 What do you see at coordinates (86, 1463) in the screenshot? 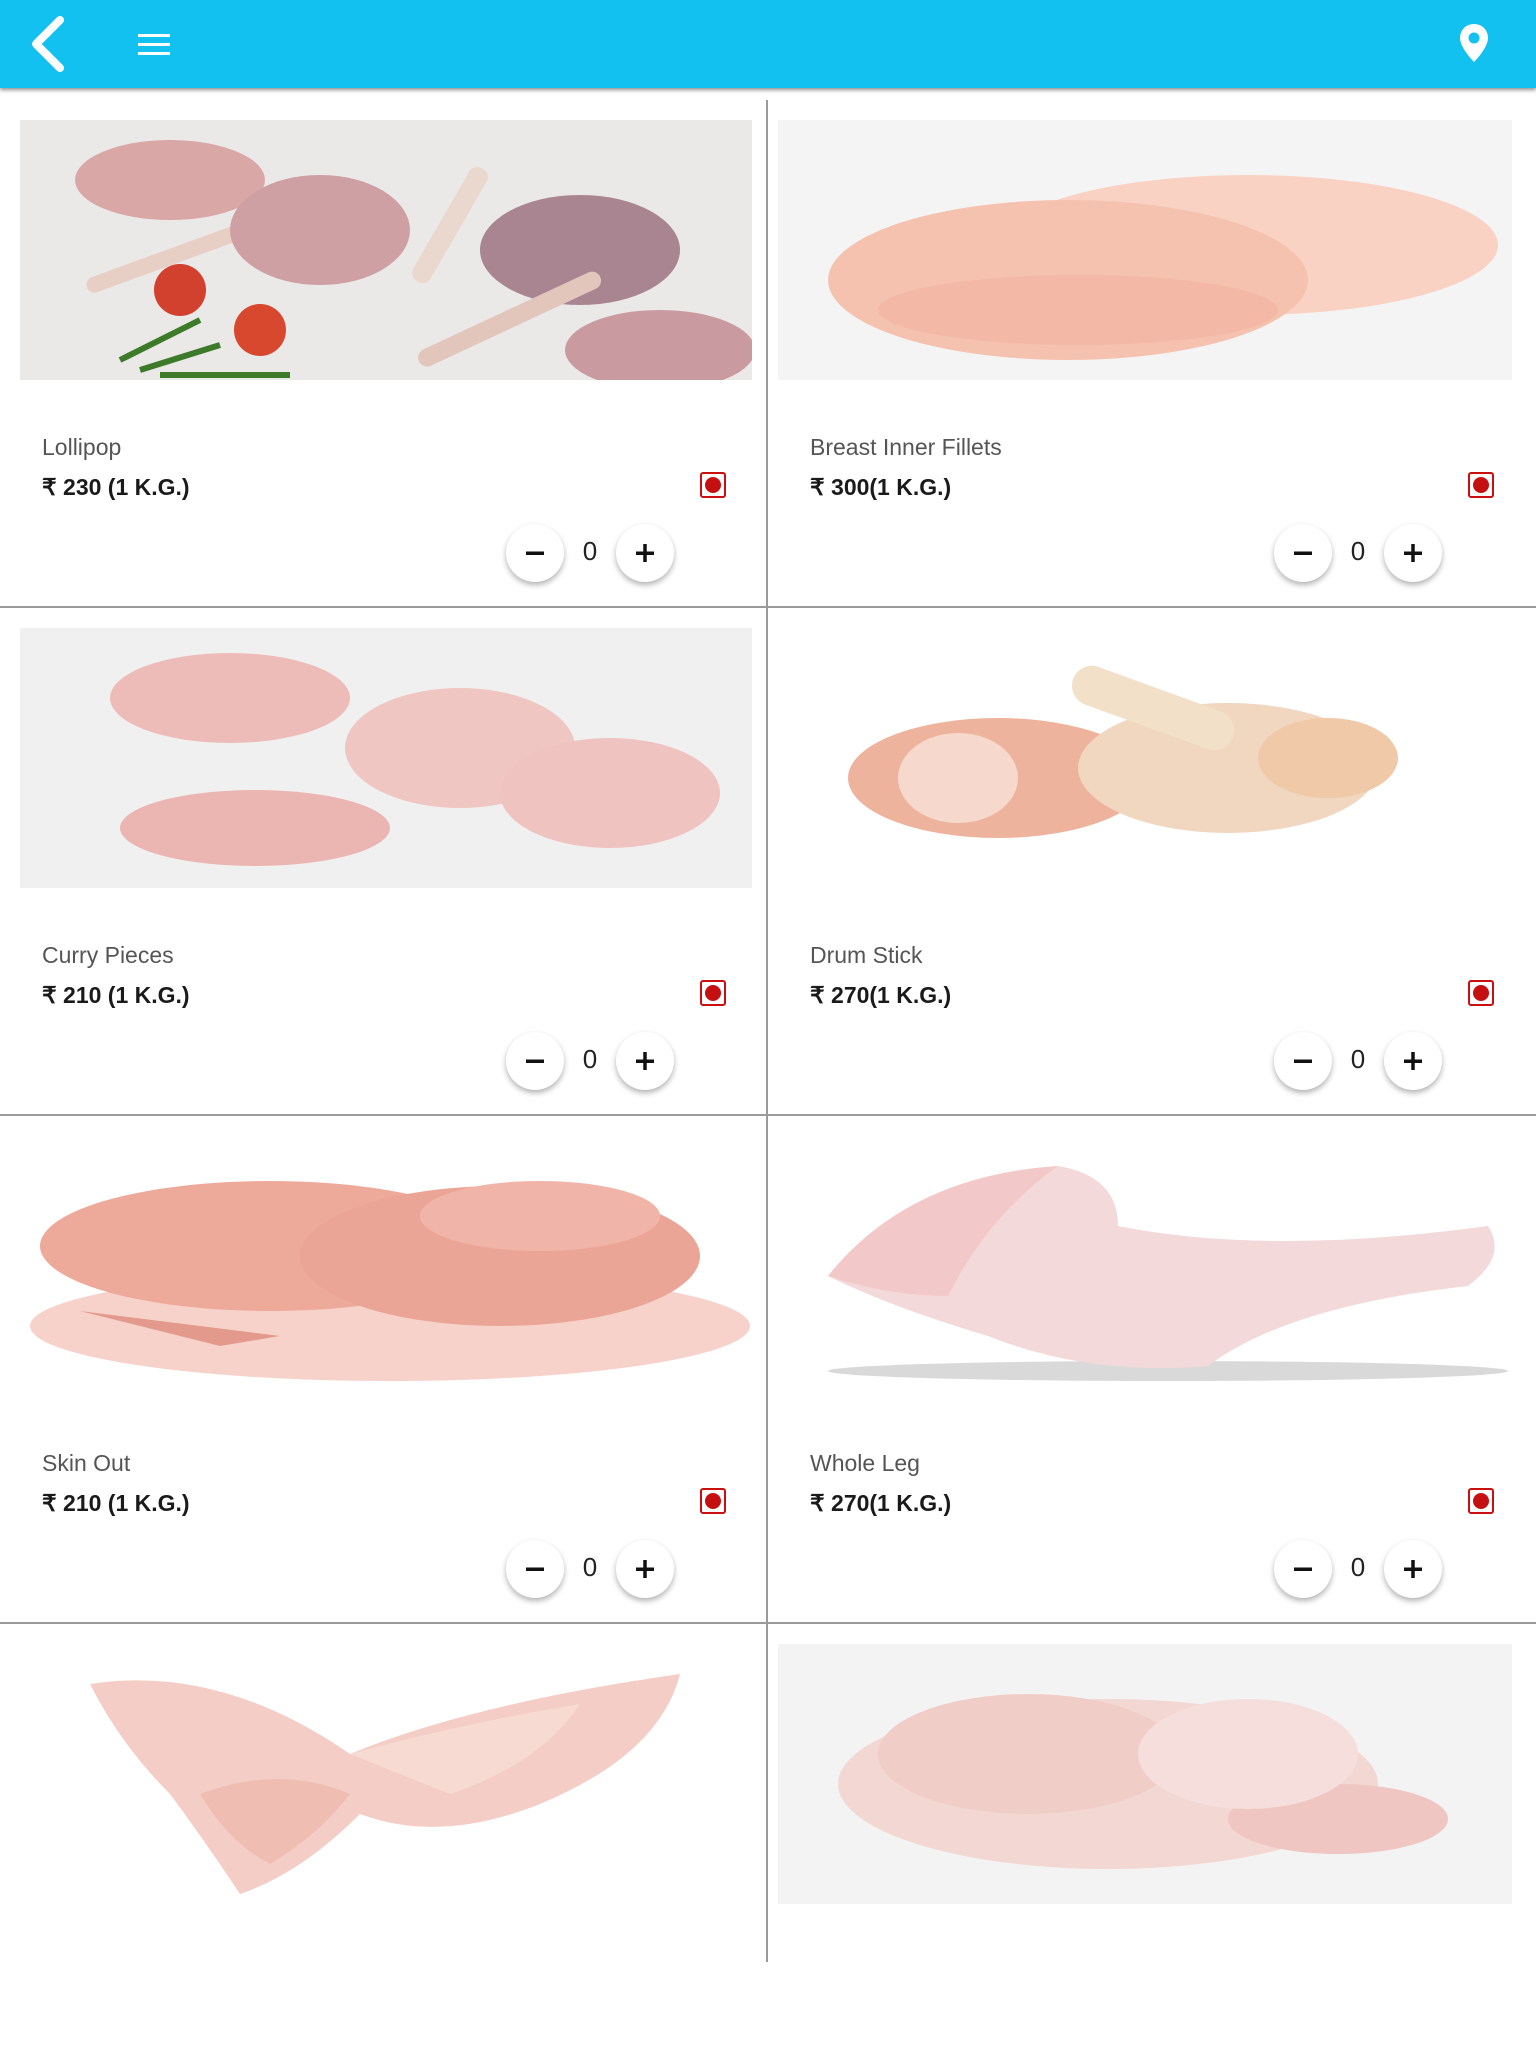
I see `product-name: Skin Out` at bounding box center [86, 1463].